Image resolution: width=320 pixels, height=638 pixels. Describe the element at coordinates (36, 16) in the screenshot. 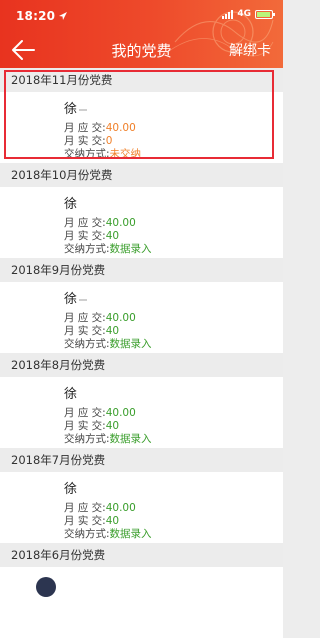

I see `status-time: 18:20` at that location.